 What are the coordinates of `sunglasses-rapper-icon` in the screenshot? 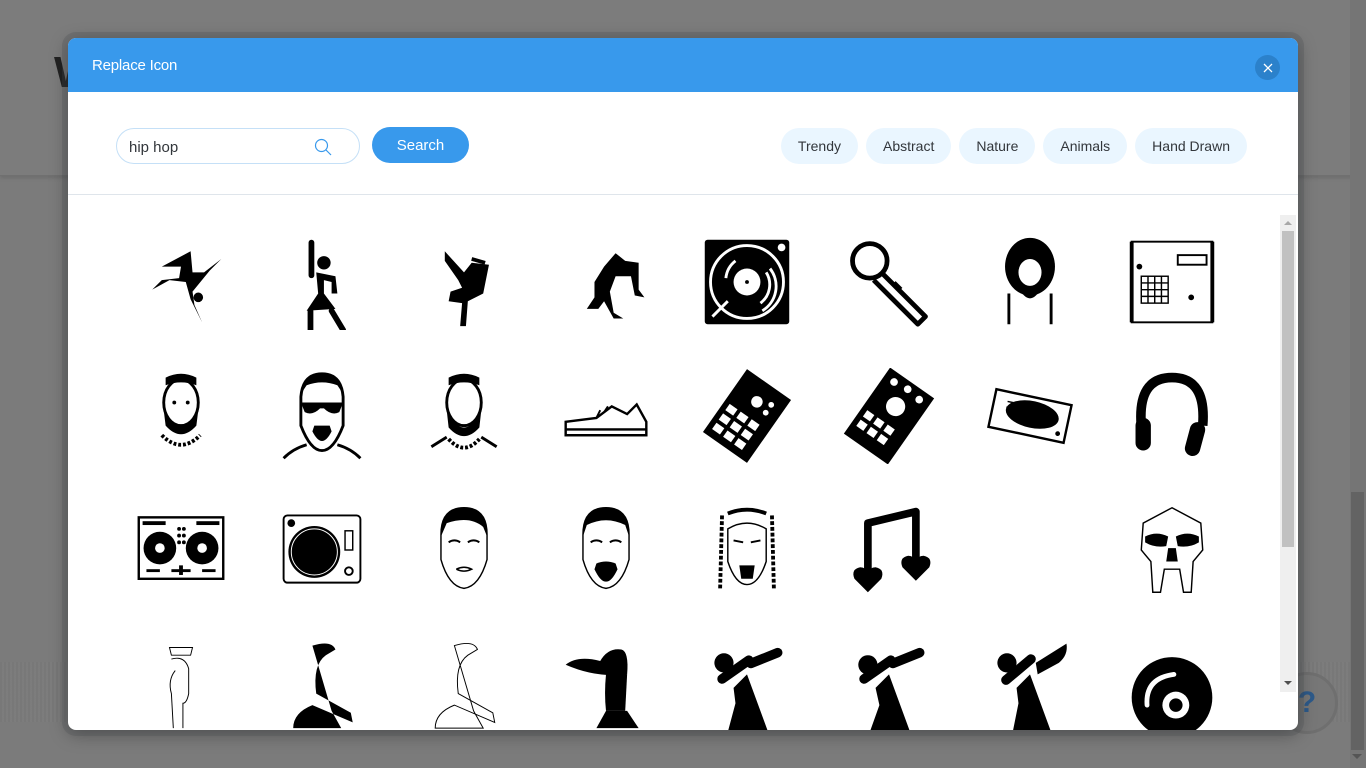 It's located at (322, 416).